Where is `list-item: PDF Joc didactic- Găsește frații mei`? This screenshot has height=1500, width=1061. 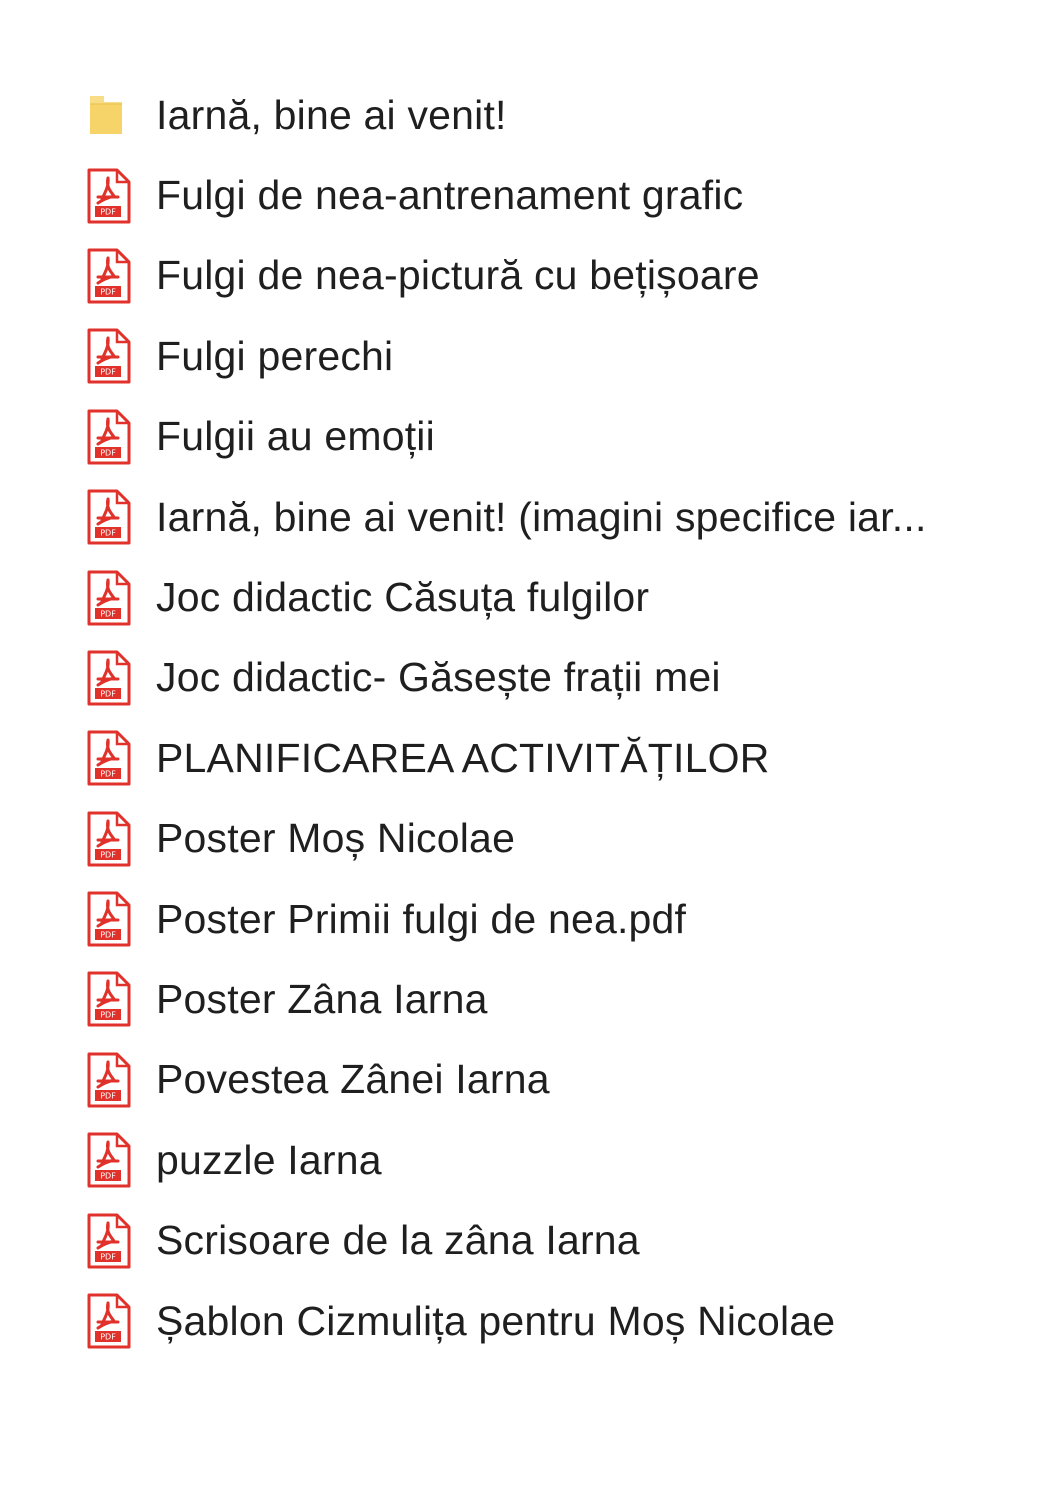 list-item: PDF Joc didactic- Găsește frații mei is located at coordinates (549, 678).